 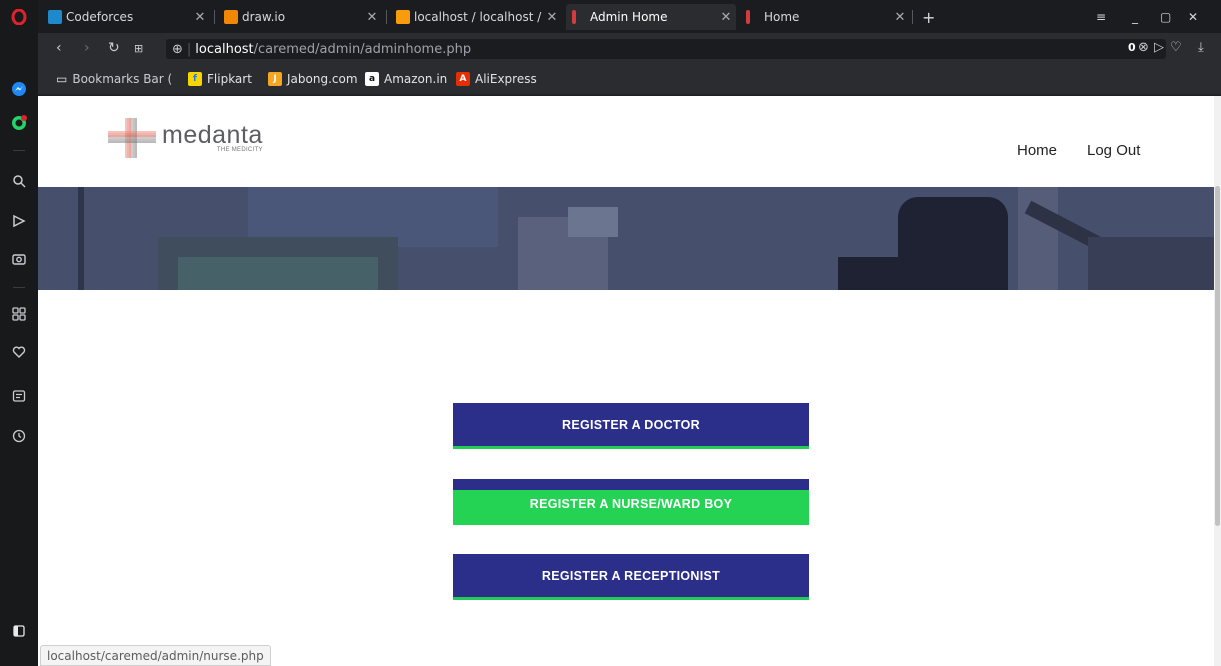 I want to click on plus-icon: +, so click(x=929, y=17).